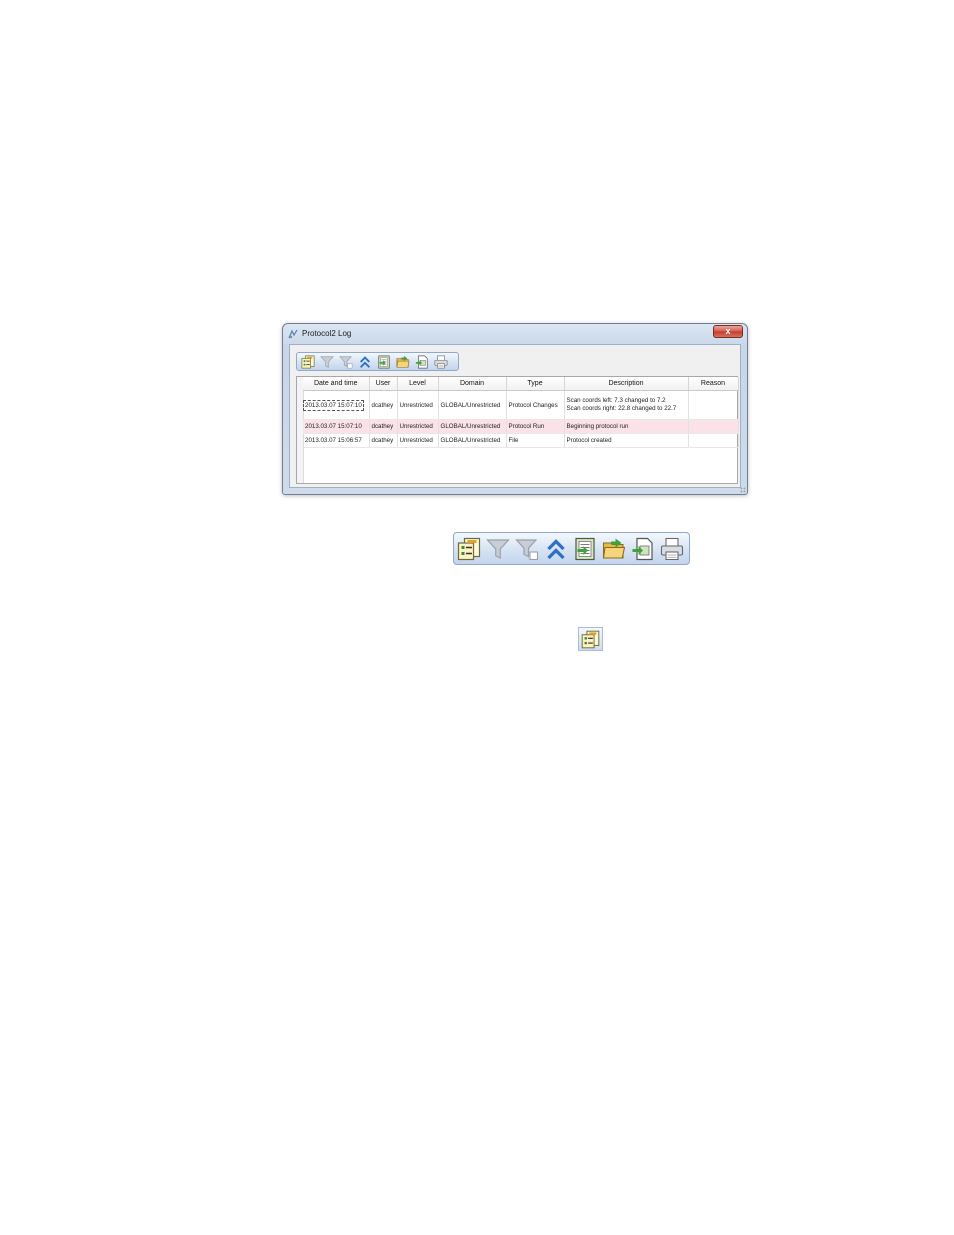 This screenshot has height=1235, width=954. What do you see at coordinates (383, 384) in the screenshot?
I see `column-header-user: User` at bounding box center [383, 384].